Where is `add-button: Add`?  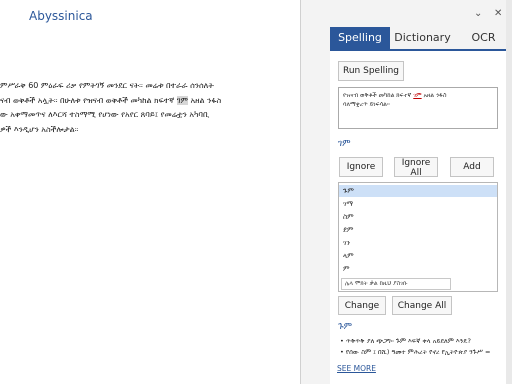
add-button: Add is located at coordinates (472, 167).